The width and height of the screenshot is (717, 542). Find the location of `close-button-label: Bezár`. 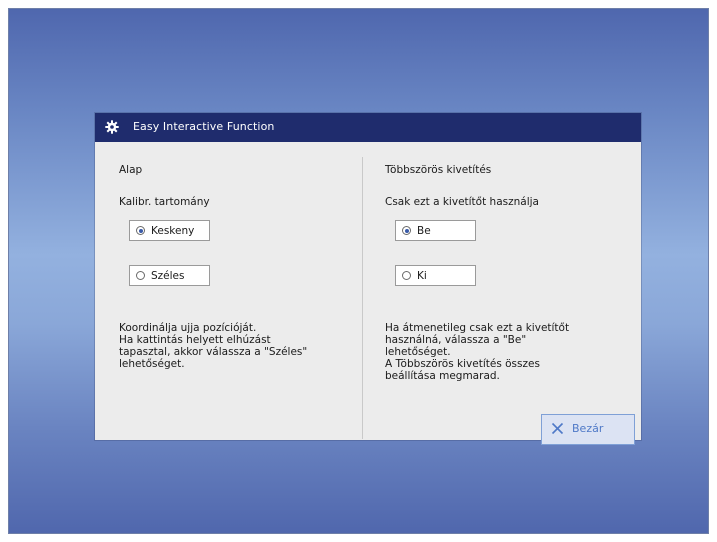

close-button-label: Bezár is located at coordinates (588, 428).